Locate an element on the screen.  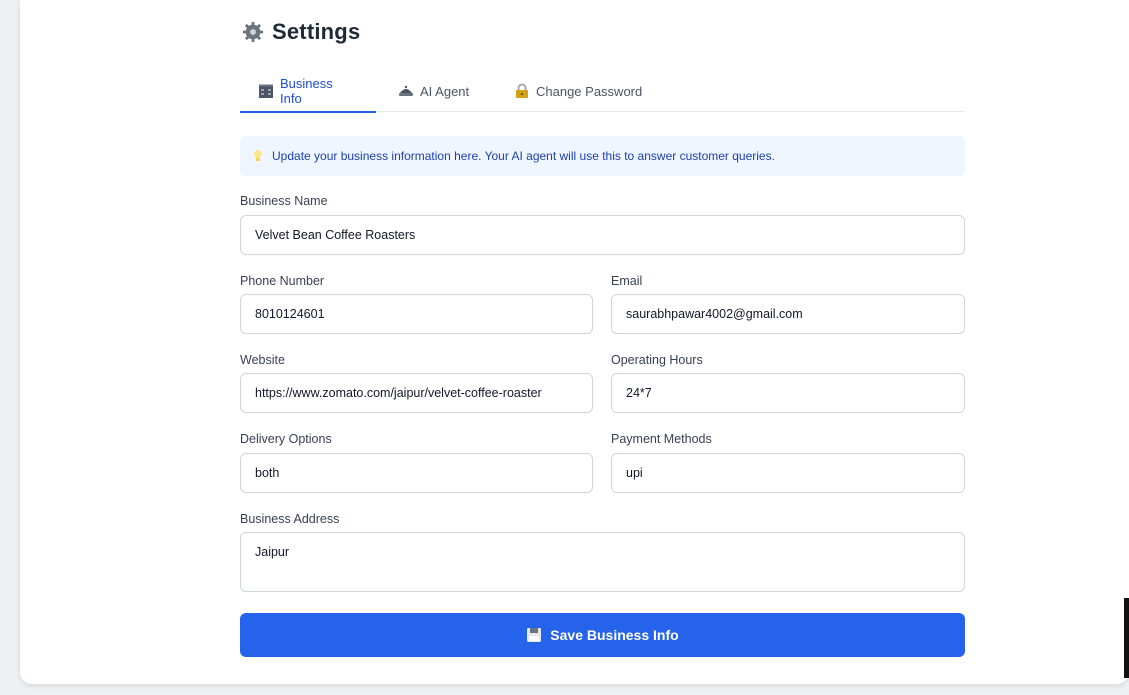
operating-hours-input: 24*7 is located at coordinates (788, 393).